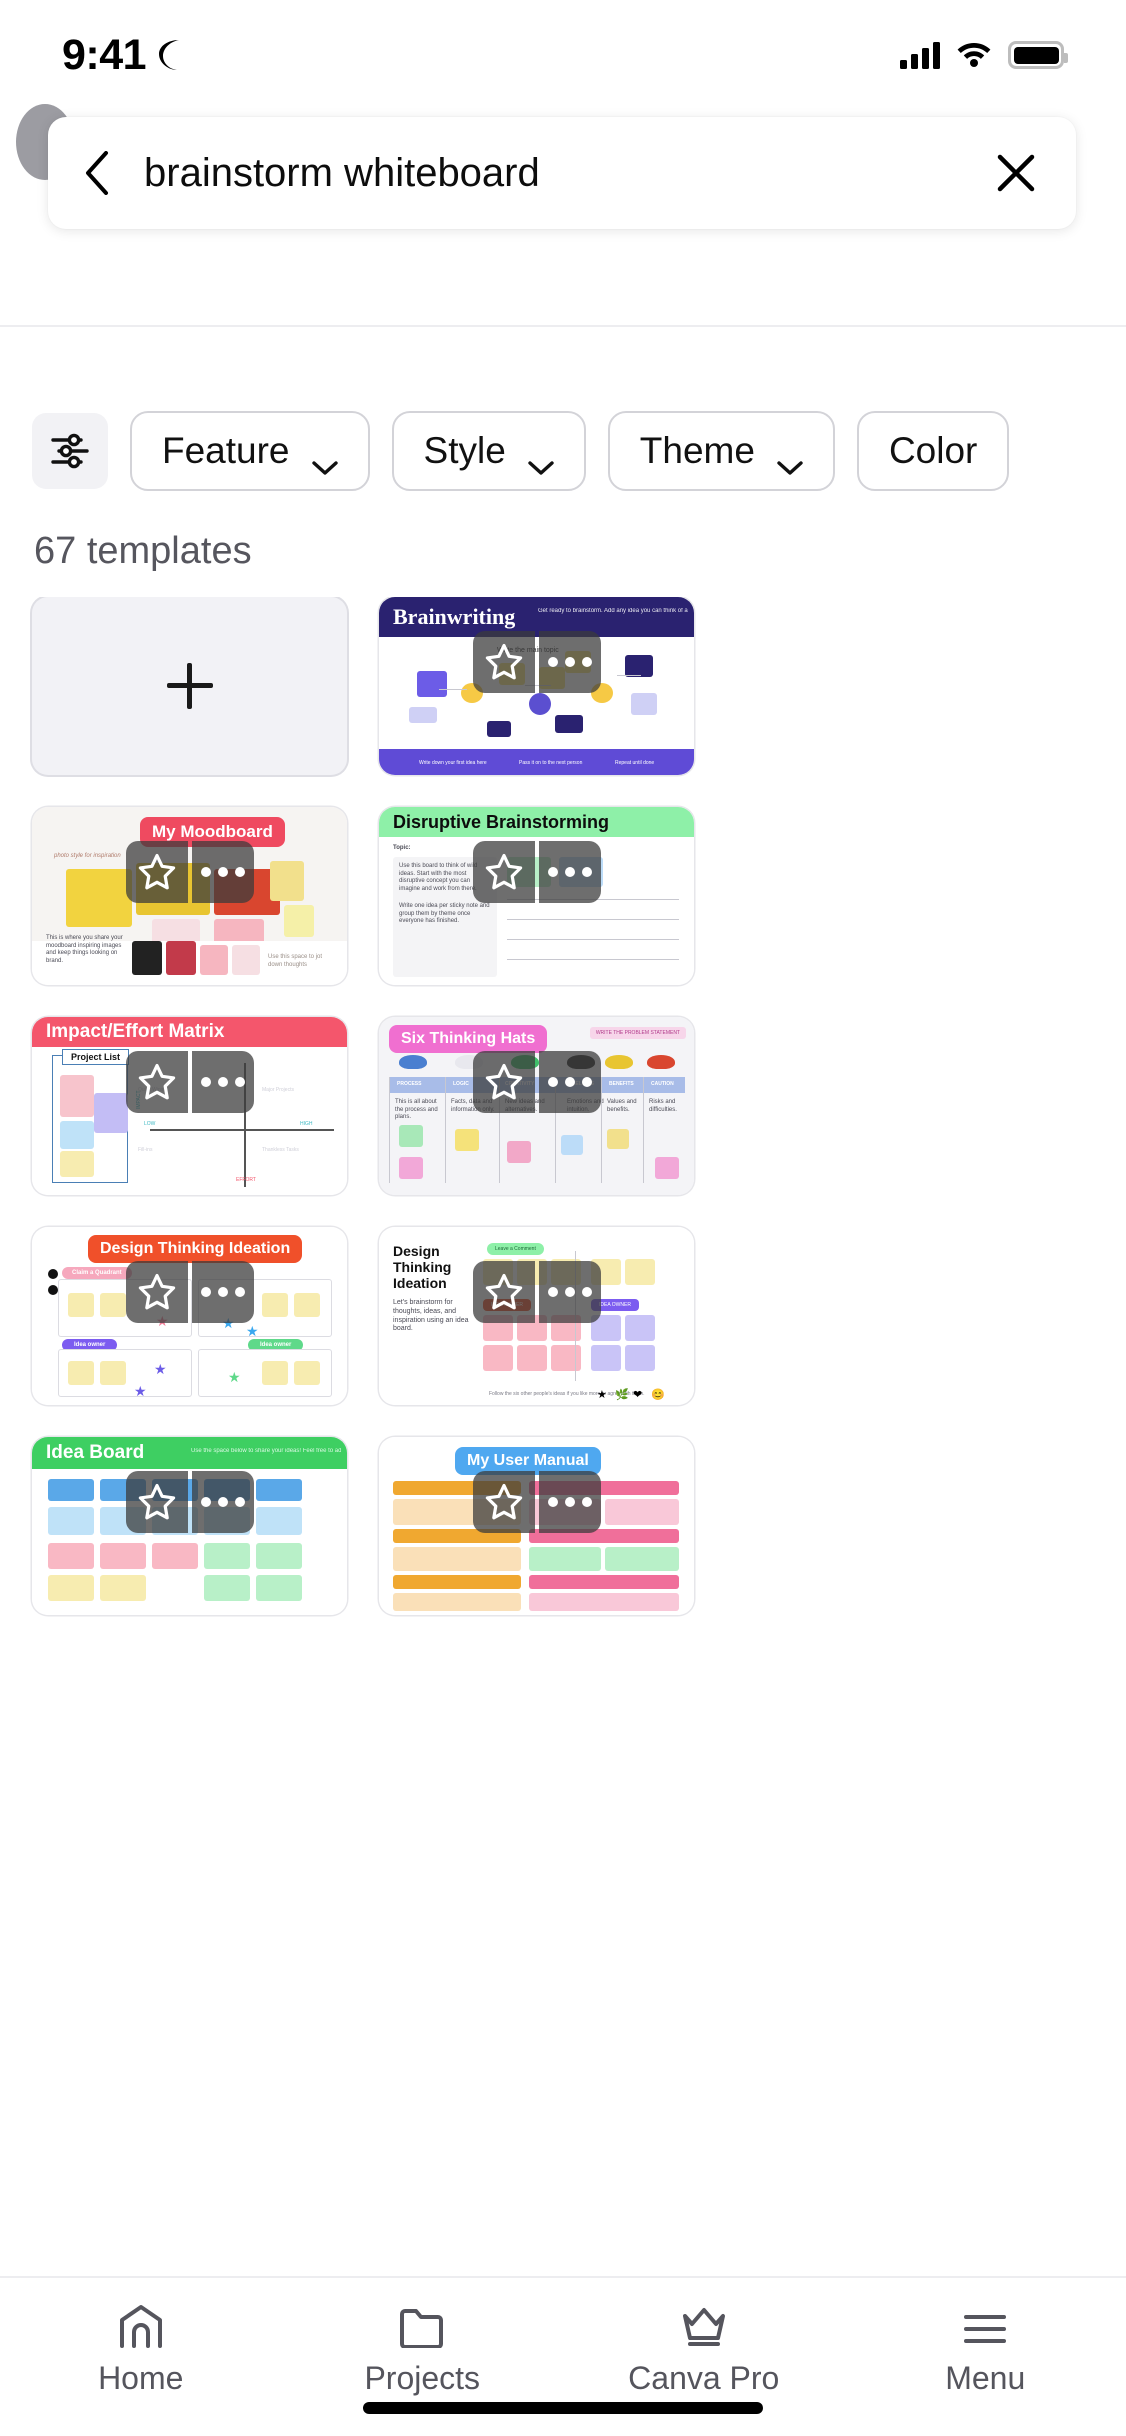 The height and width of the screenshot is (2436, 1126). I want to click on tab-projects: Projects, so click(423, 2348).